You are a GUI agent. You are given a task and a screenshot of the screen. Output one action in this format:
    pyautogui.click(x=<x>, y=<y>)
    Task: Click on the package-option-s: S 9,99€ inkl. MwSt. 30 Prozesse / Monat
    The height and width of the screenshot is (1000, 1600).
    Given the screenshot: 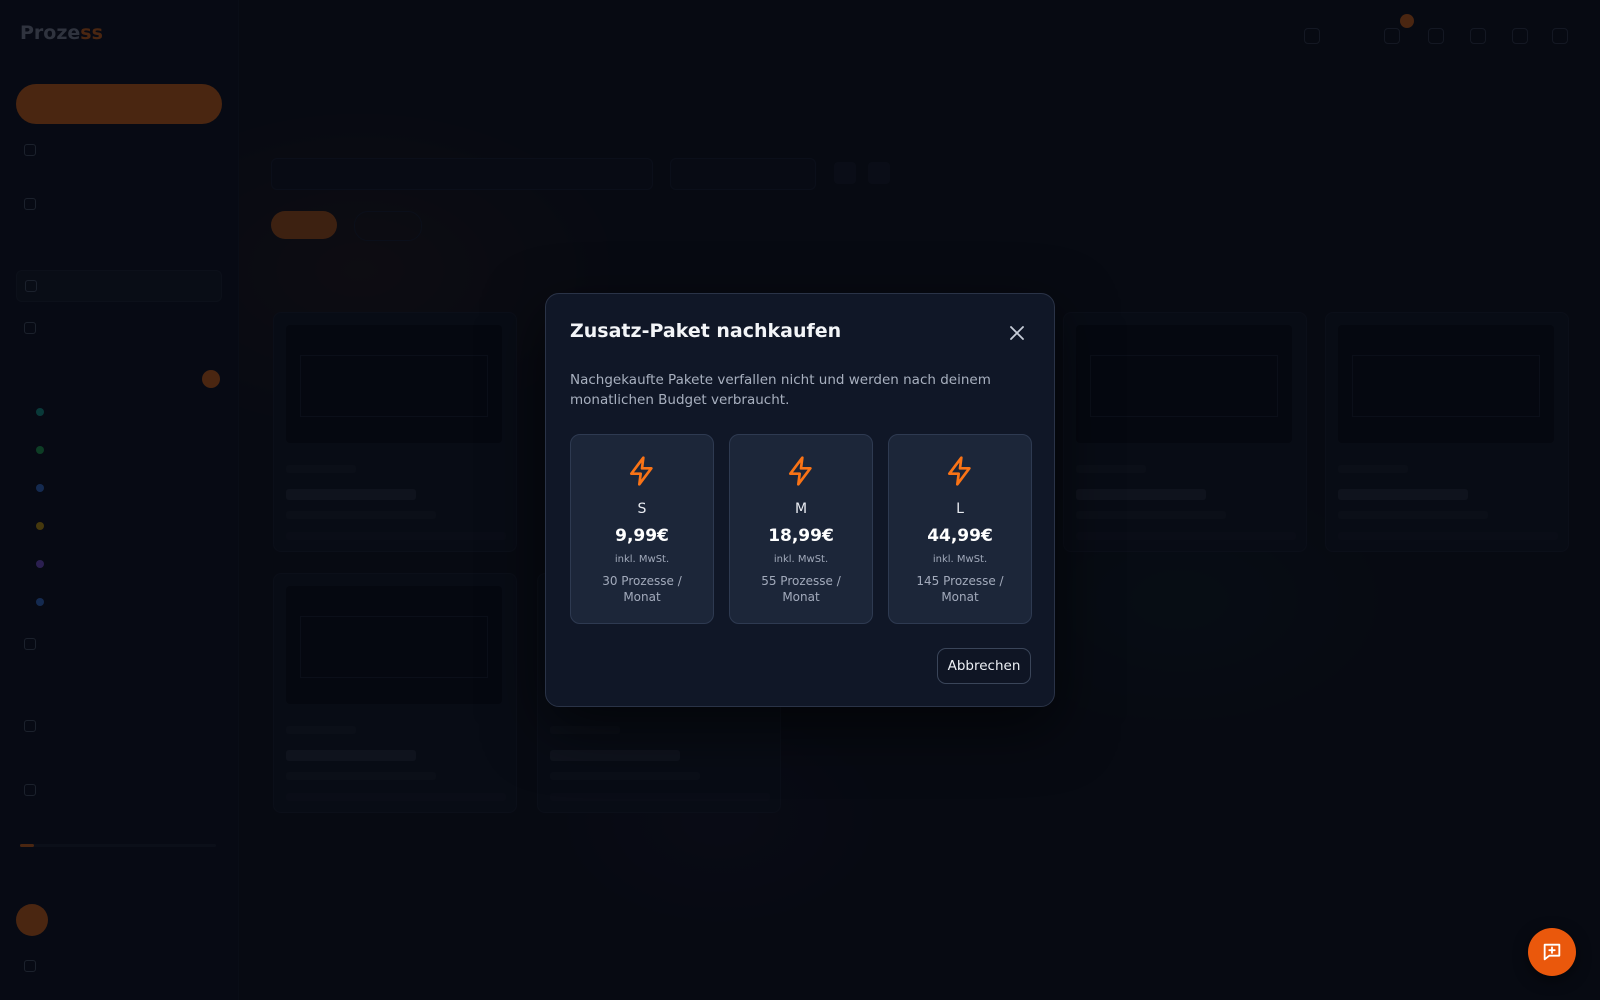 What is the action you would take?
    pyautogui.click(x=642, y=529)
    